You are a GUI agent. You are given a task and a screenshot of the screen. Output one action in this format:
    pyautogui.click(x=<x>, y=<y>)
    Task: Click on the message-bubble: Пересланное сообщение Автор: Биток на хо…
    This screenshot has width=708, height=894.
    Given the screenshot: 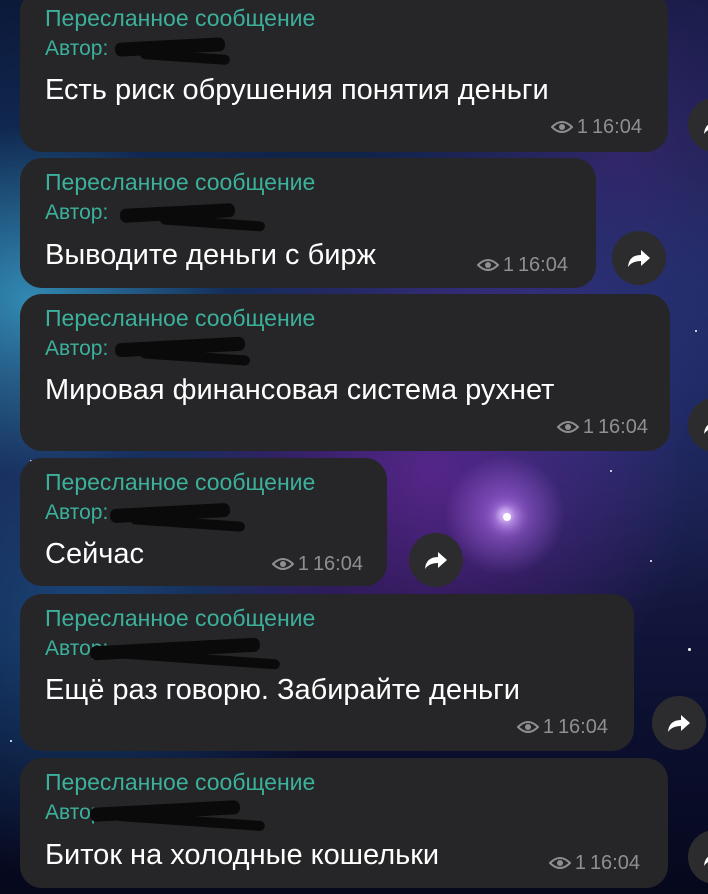 What is the action you would take?
    pyautogui.click(x=344, y=823)
    